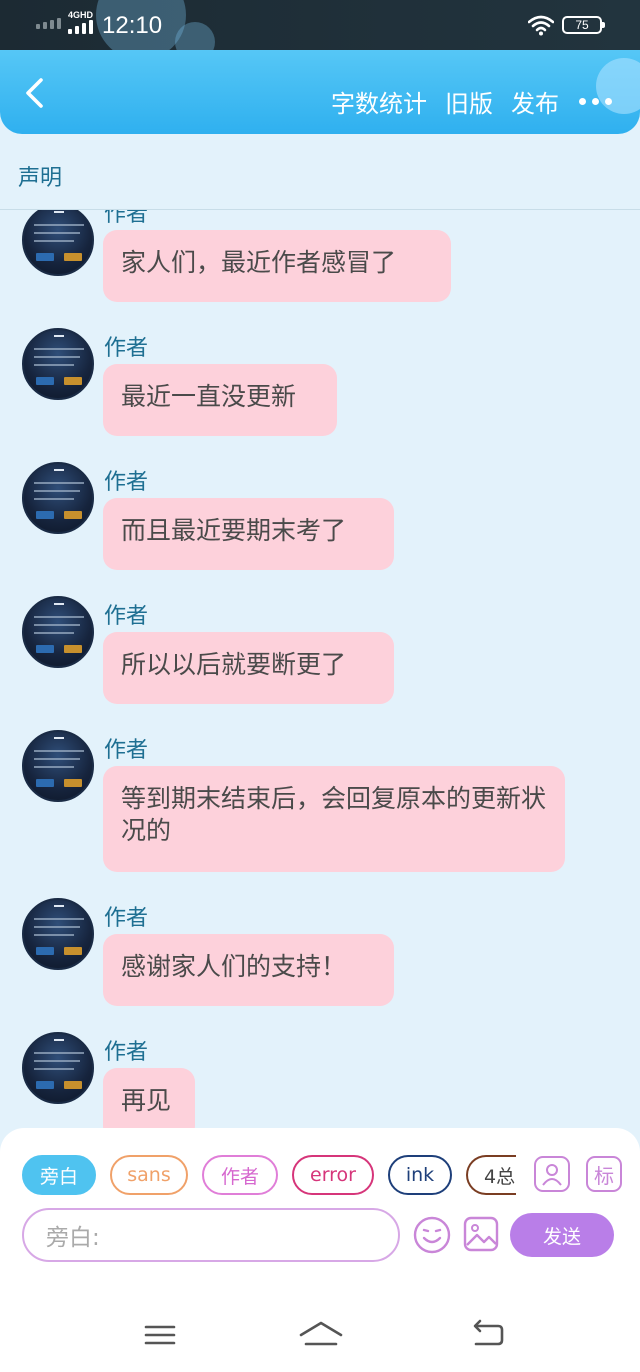 This screenshot has width=640, height=1372. Describe the element at coordinates (80, 27) in the screenshot. I see `signal-sim2-icon` at that location.